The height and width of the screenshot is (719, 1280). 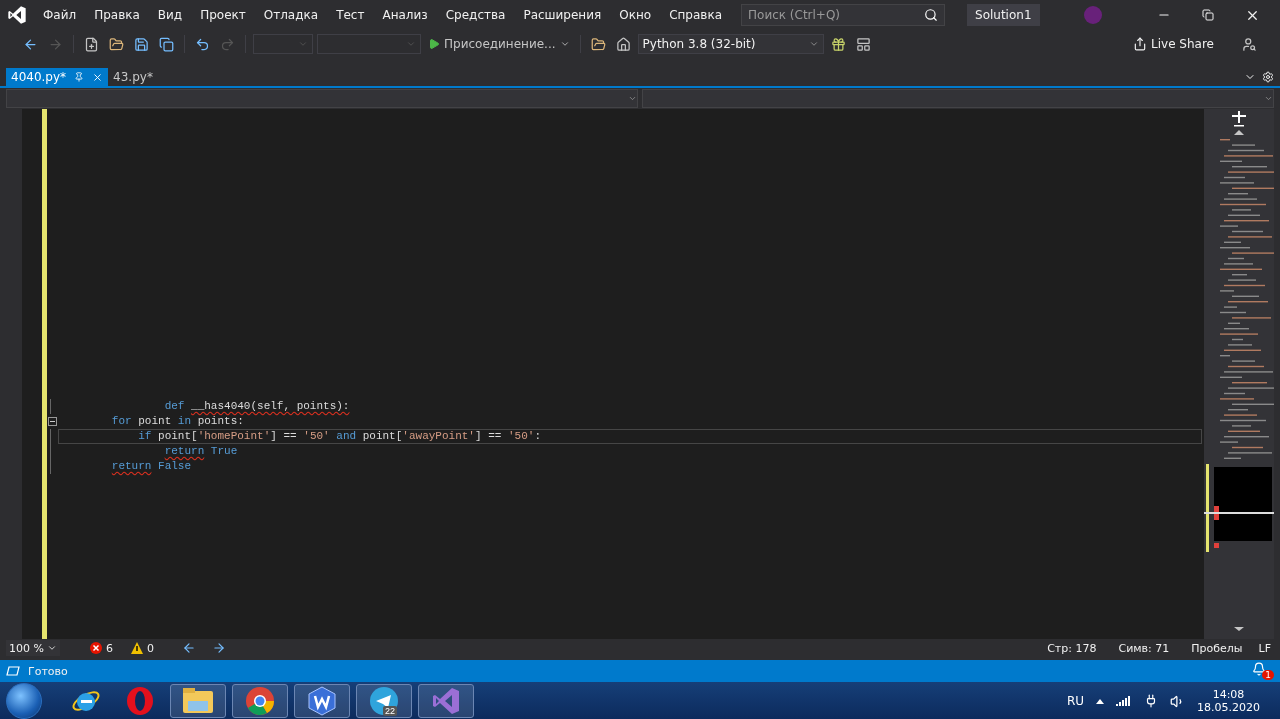 I want to click on menu-item: Справка, so click(x=695, y=15).